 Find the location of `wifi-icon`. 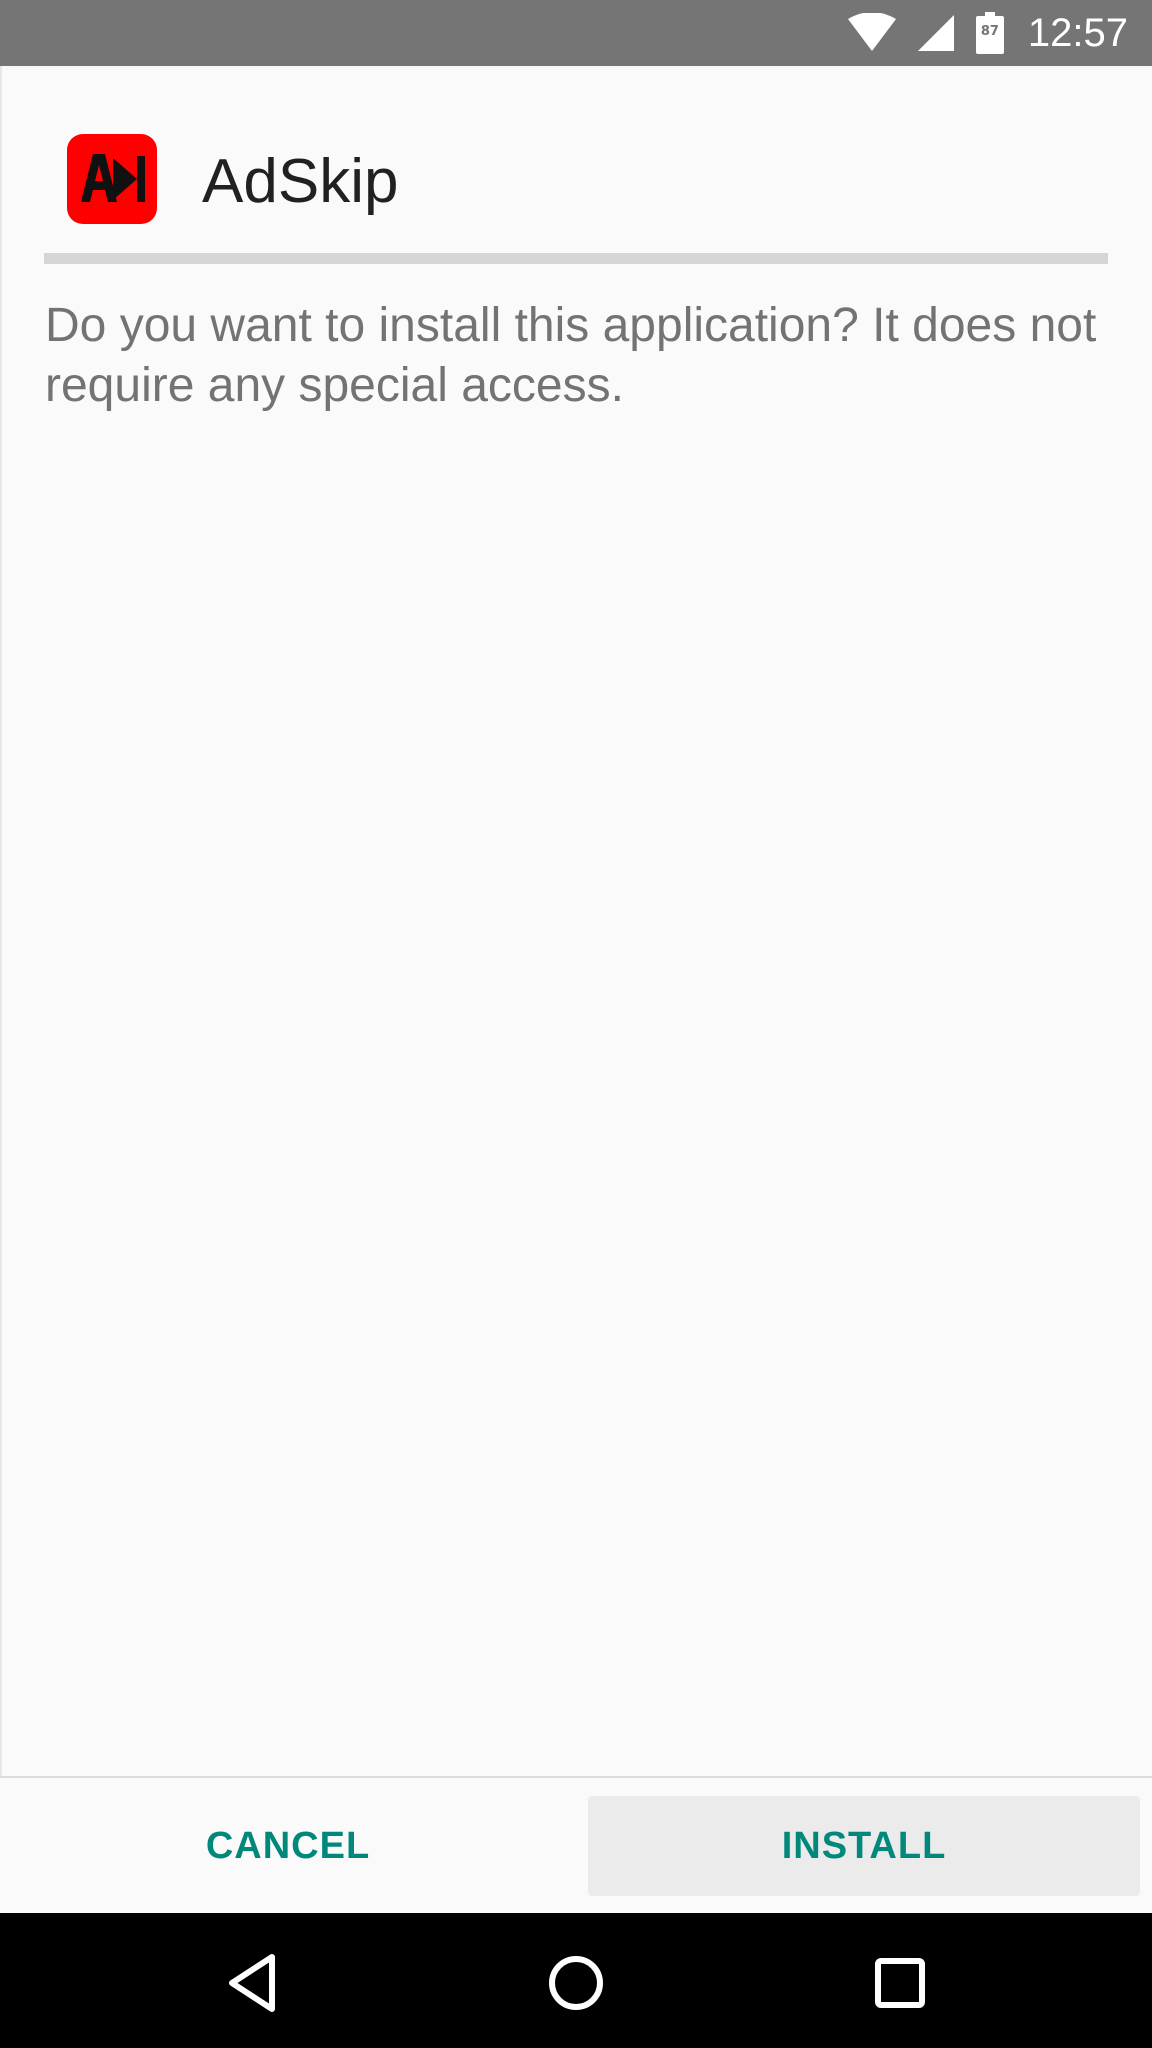

wifi-icon is located at coordinates (871, 33).